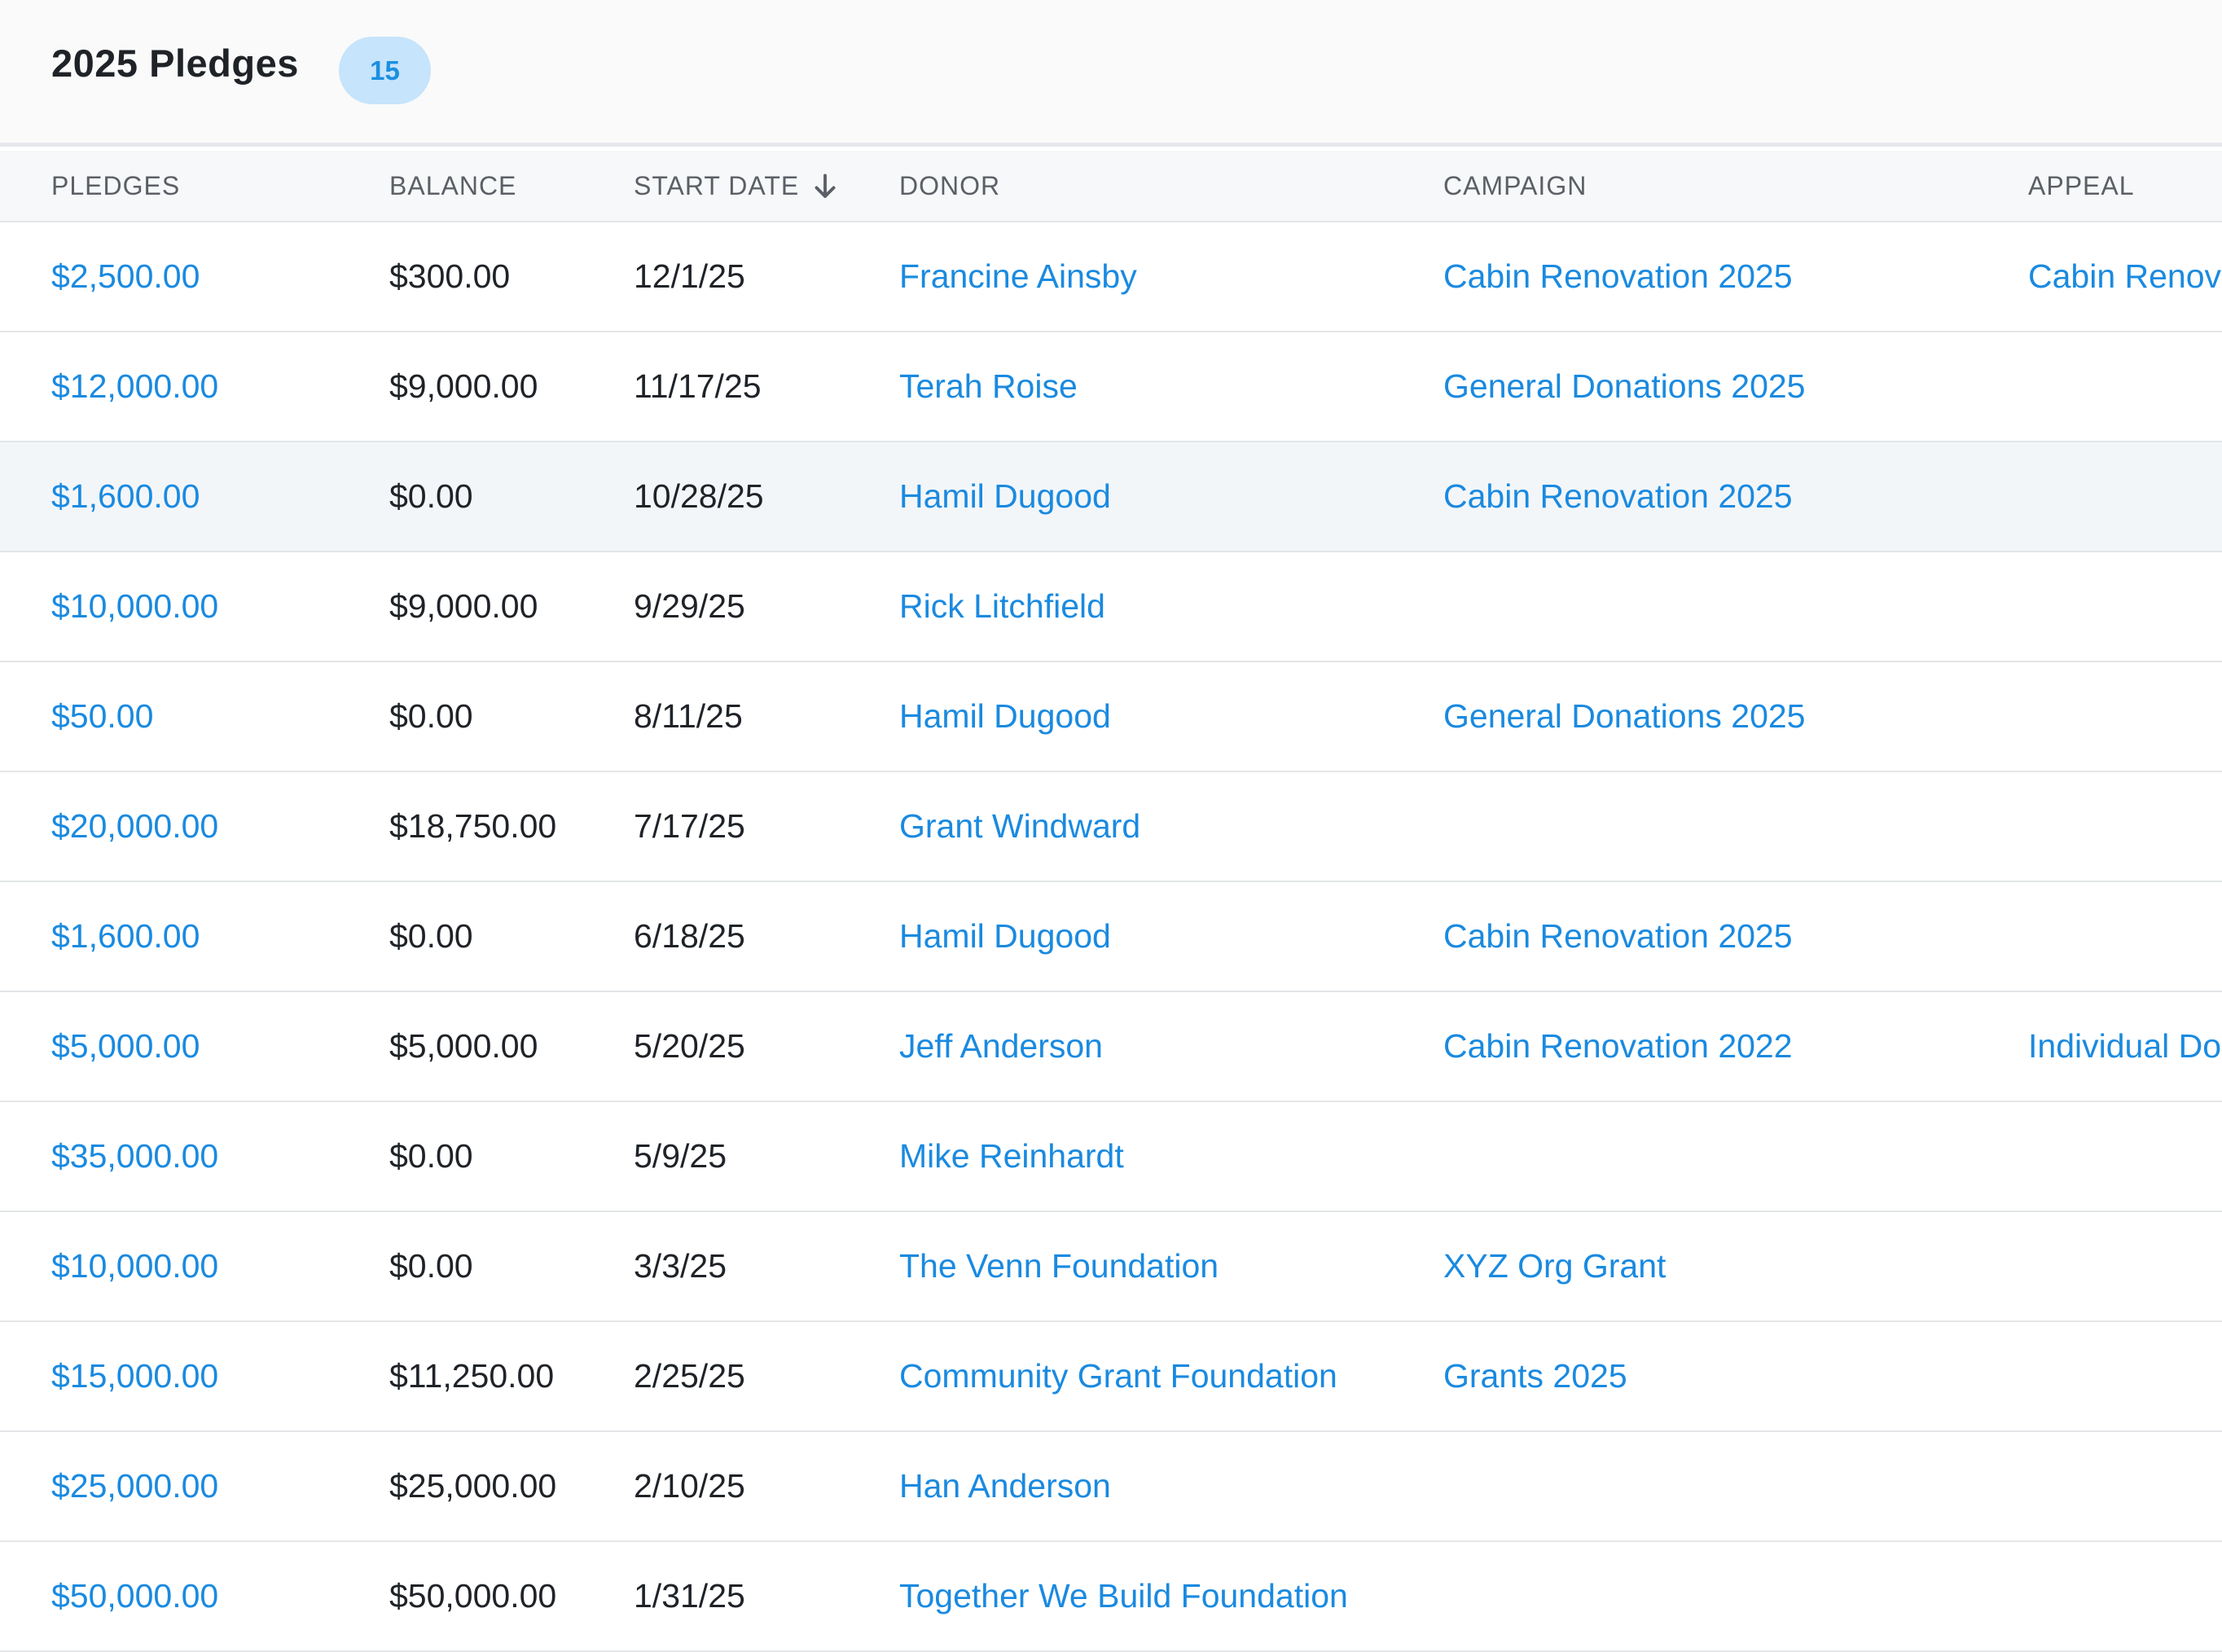  I want to click on start-date-value: 12/1/25, so click(689, 276).